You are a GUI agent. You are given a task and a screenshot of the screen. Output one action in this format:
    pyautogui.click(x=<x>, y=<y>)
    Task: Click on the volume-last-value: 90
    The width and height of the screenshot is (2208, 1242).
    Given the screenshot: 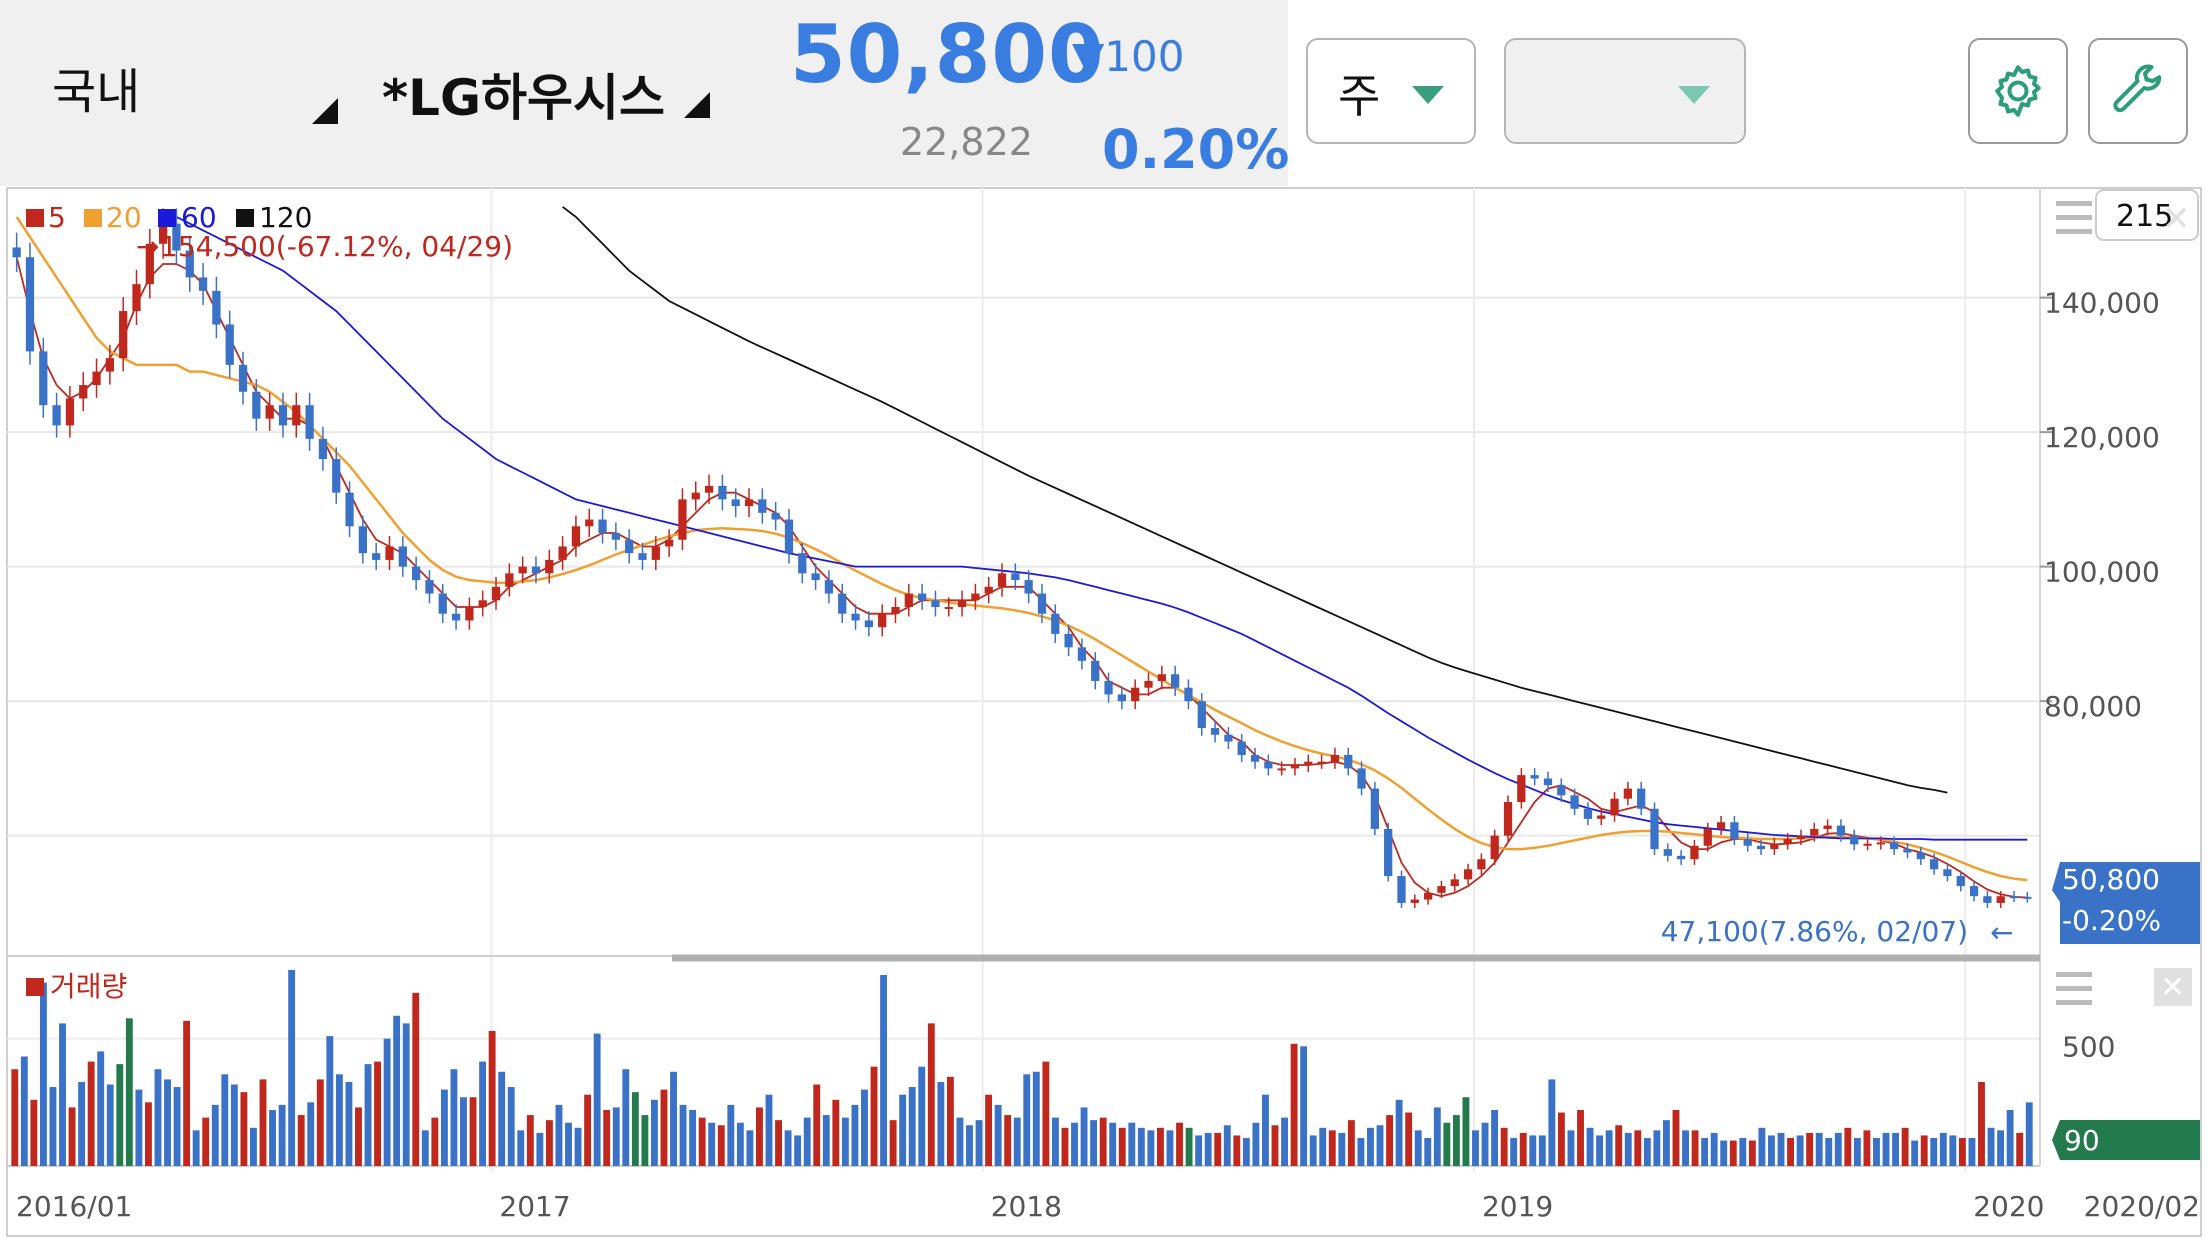 What is the action you would take?
    pyautogui.click(x=2082, y=1140)
    